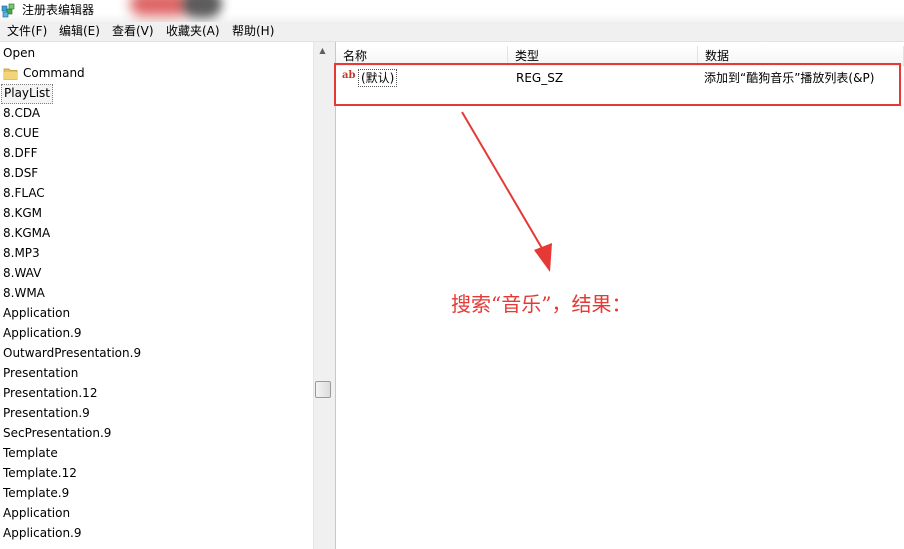 The height and width of the screenshot is (549, 904). I want to click on tree-item: 8.CDA, so click(21, 113).